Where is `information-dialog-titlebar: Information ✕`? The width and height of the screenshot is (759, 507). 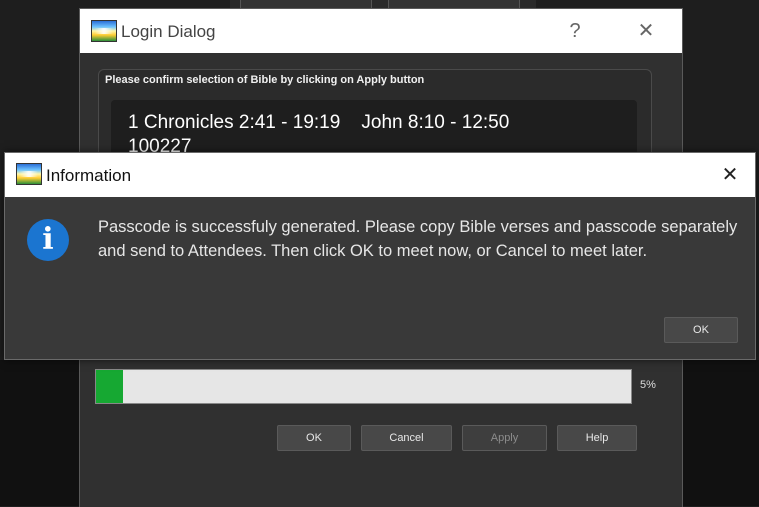
information-dialog-titlebar: Information ✕ is located at coordinates (380, 175).